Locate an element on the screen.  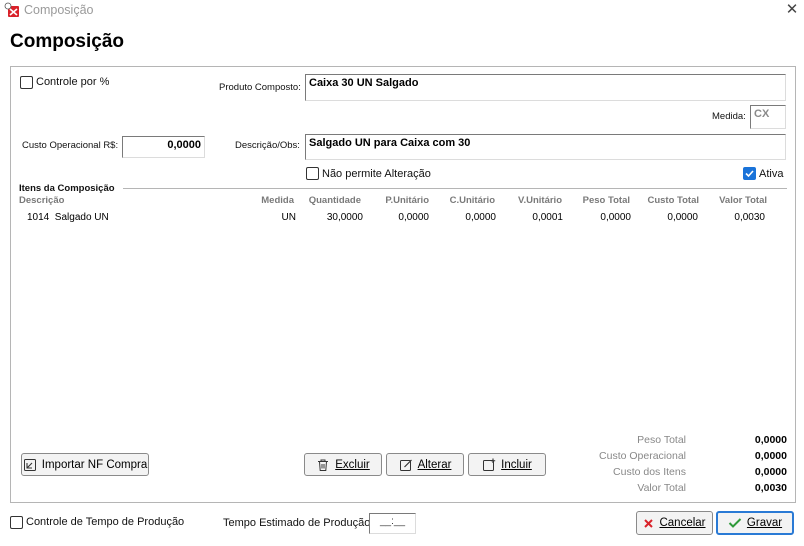
medida-field: CX is located at coordinates (768, 117).